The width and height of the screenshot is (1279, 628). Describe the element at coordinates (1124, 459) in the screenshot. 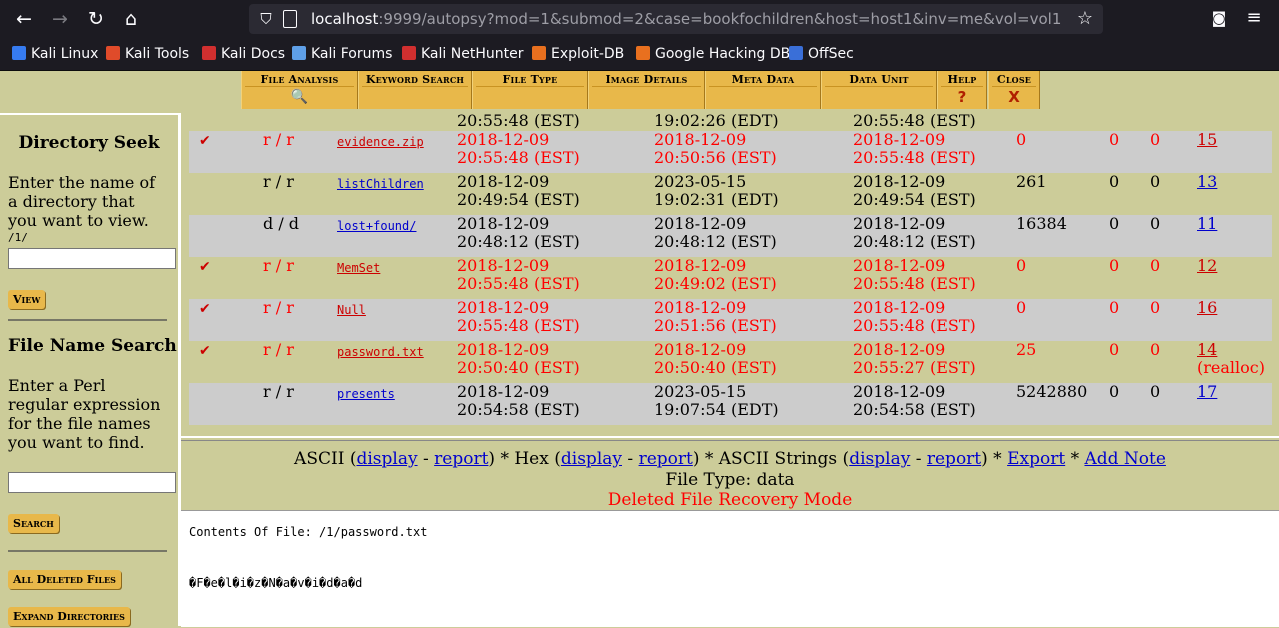

I see `add-note-link: Add Note` at that location.